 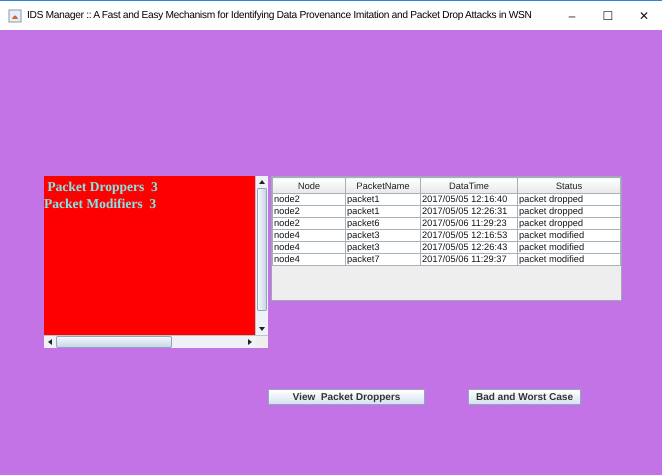 What do you see at coordinates (101, 203) in the screenshot?
I see `text-line: Packet Modifiers 3` at bounding box center [101, 203].